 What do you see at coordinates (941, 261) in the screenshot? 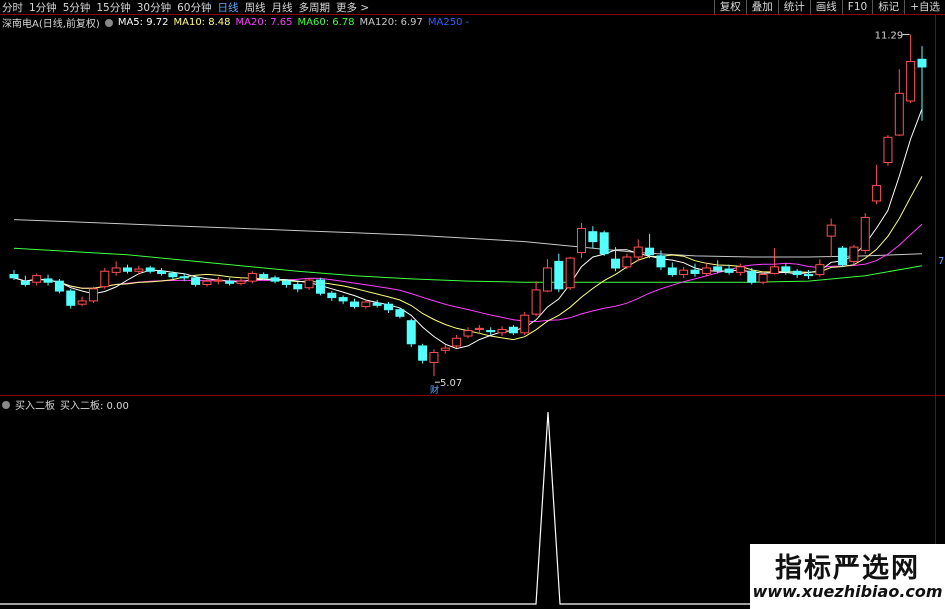
I see `right-axis-label: 7` at bounding box center [941, 261].